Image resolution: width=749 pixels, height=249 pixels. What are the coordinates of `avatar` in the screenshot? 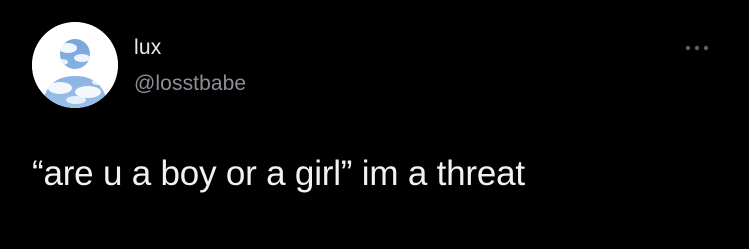 It's located at (75, 65).